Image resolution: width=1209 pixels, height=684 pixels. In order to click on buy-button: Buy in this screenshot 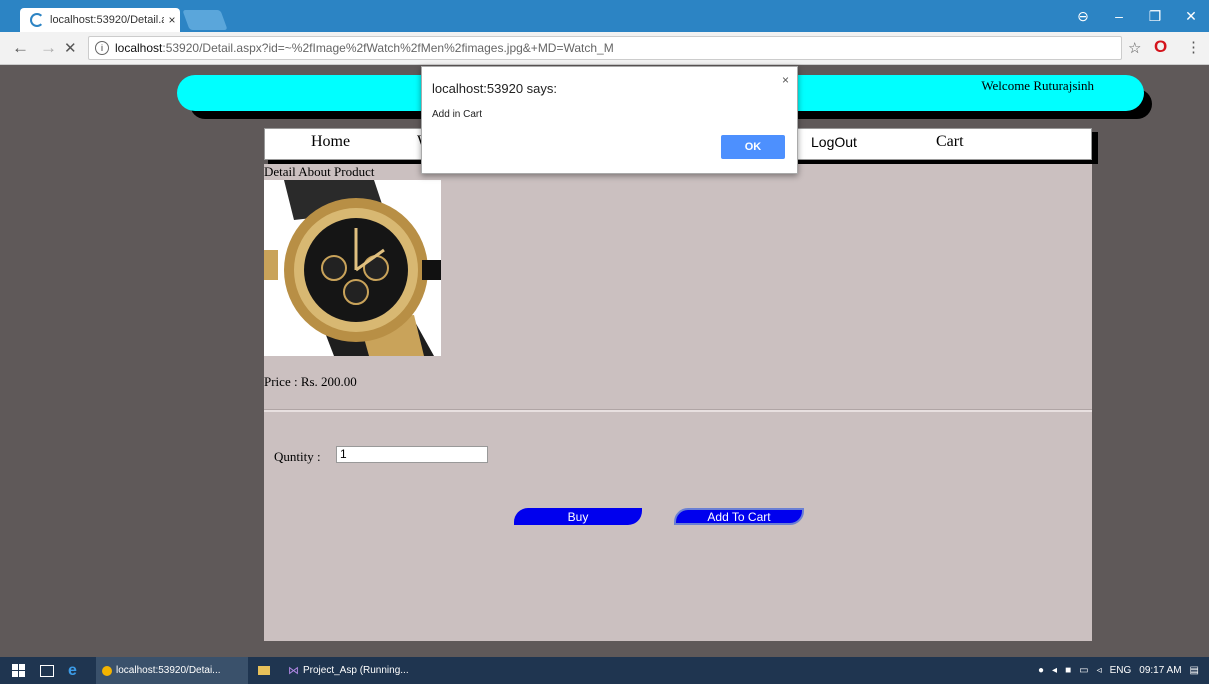, I will do `click(578, 516)`.